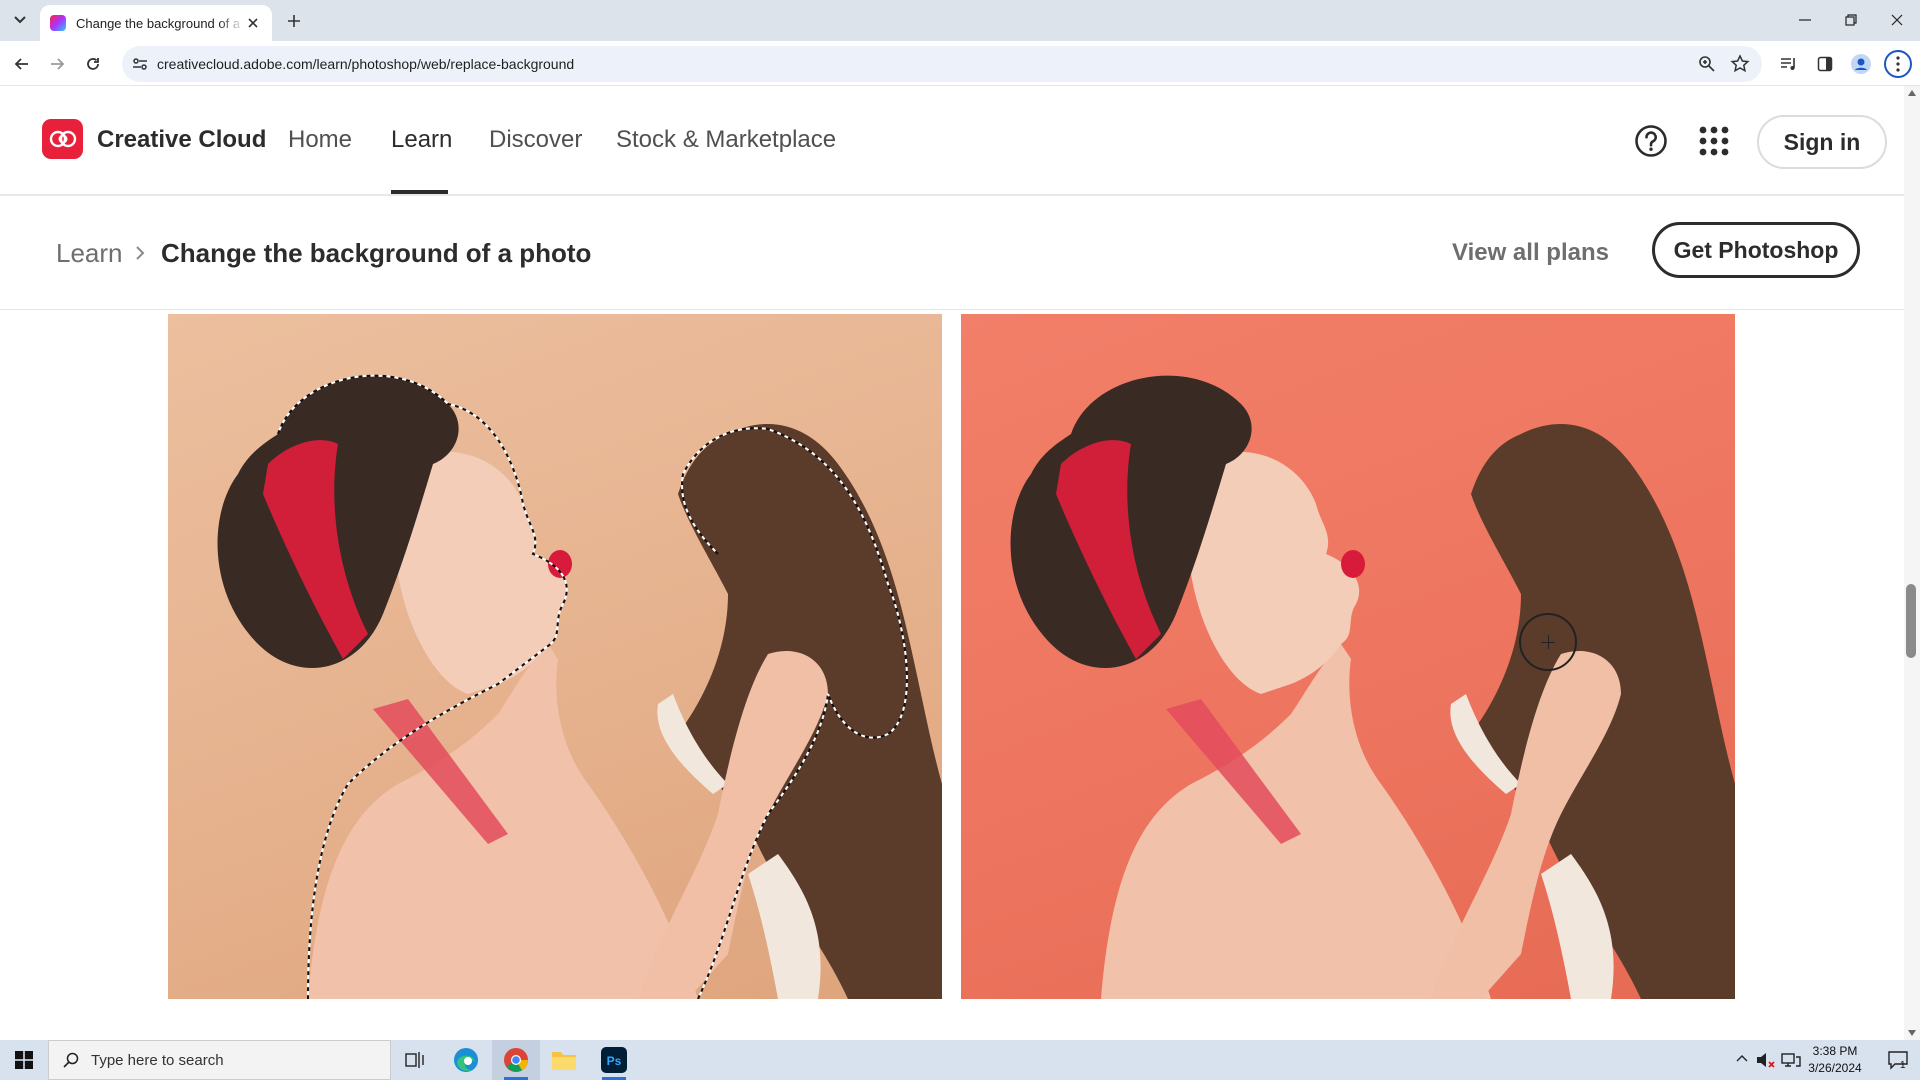 Image resolution: width=1920 pixels, height=1080 pixels. Describe the element at coordinates (376, 253) in the screenshot. I see `page-title: Change the background of a photo` at that location.